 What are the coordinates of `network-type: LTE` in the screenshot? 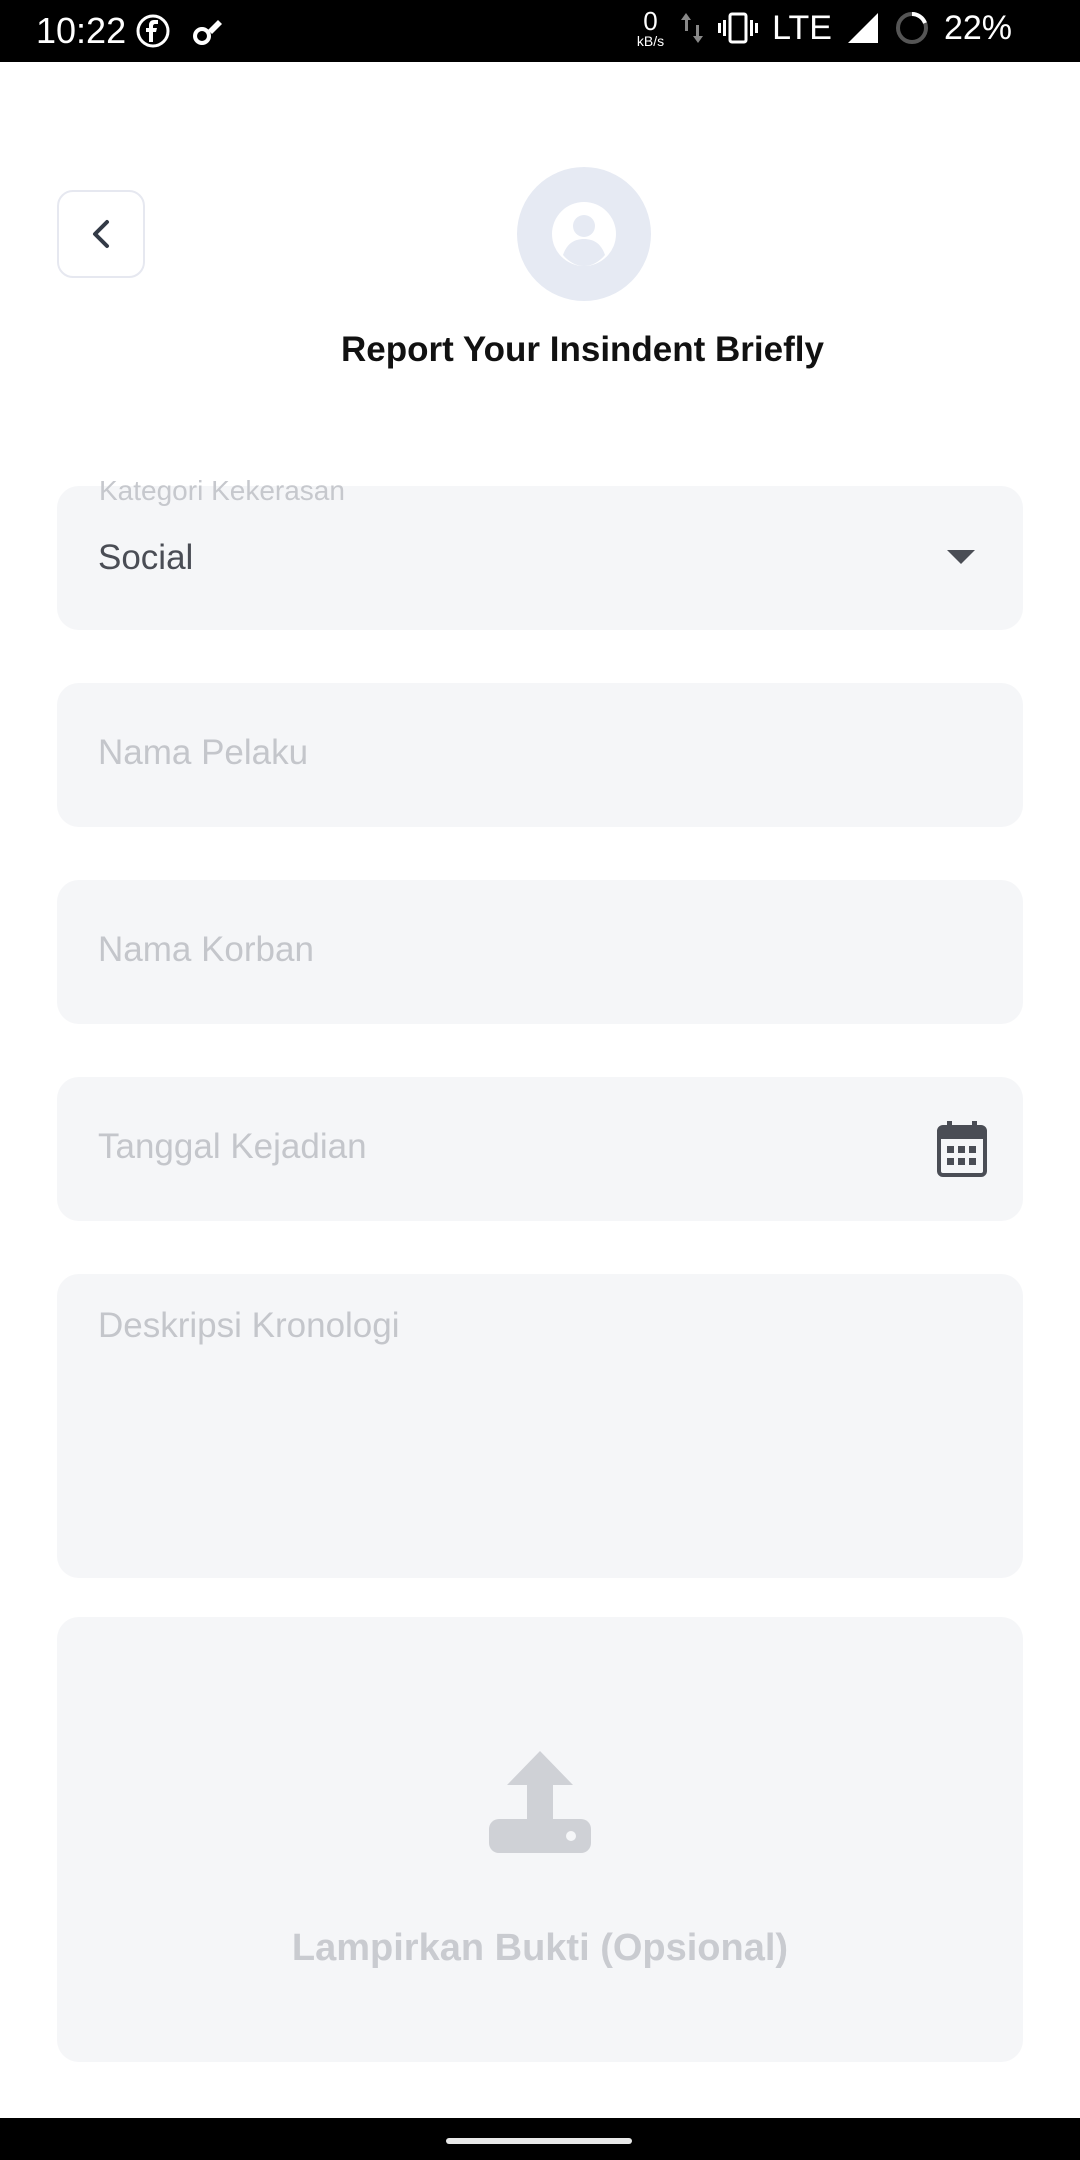 It's located at (802, 27).